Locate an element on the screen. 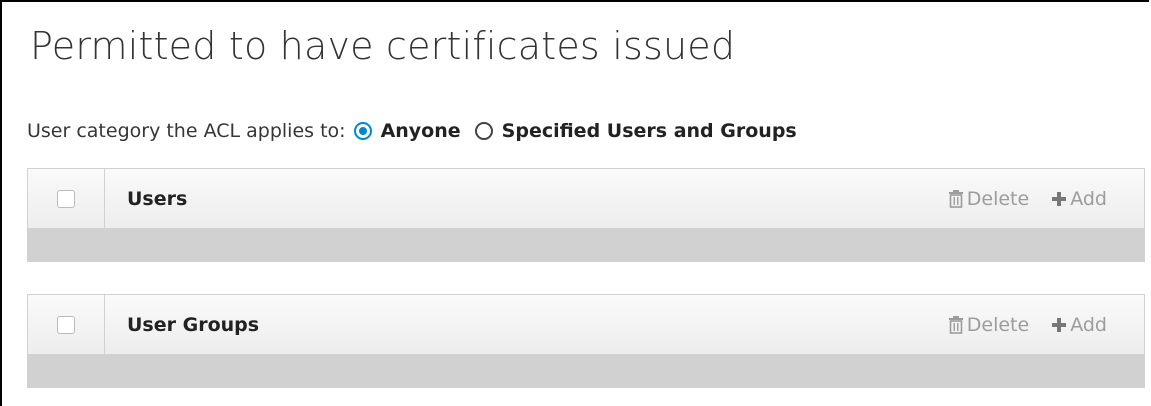  users-add-button: Add is located at coordinates (1079, 199).